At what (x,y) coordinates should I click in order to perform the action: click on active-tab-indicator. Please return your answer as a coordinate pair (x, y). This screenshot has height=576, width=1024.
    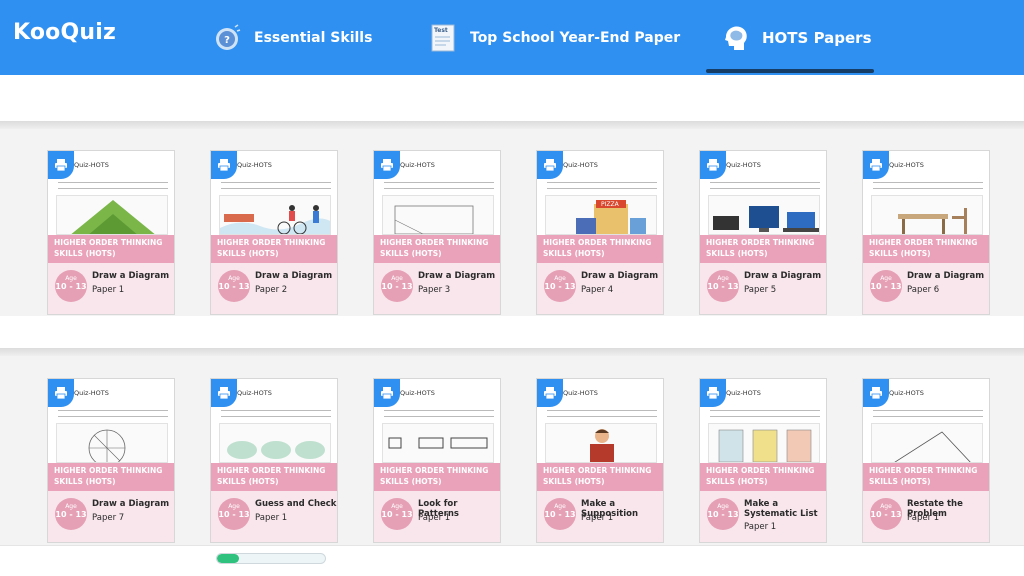
    Looking at the image, I should click on (790, 71).